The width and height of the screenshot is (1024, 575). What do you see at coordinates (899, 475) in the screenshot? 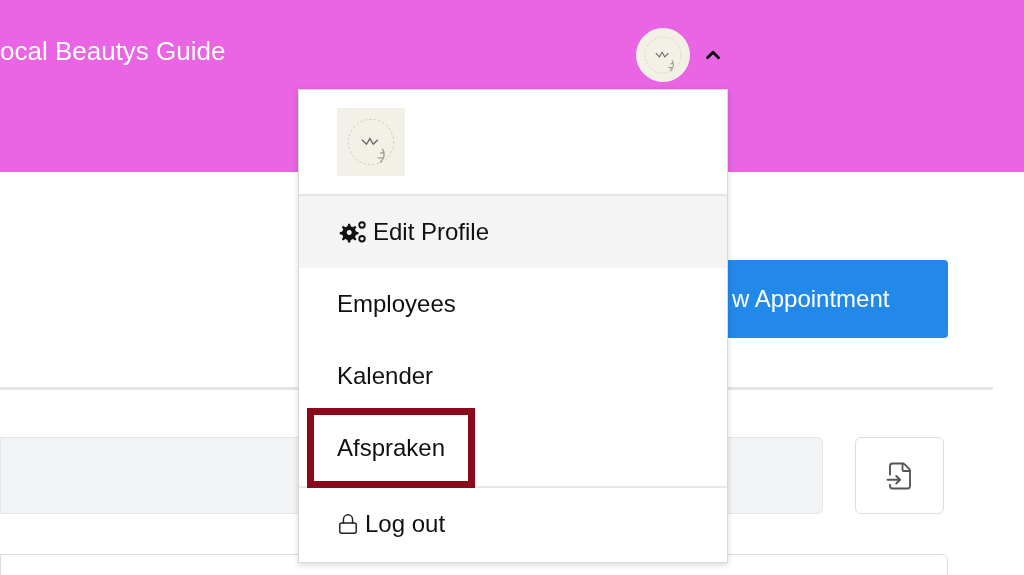
I see `import-button` at bounding box center [899, 475].